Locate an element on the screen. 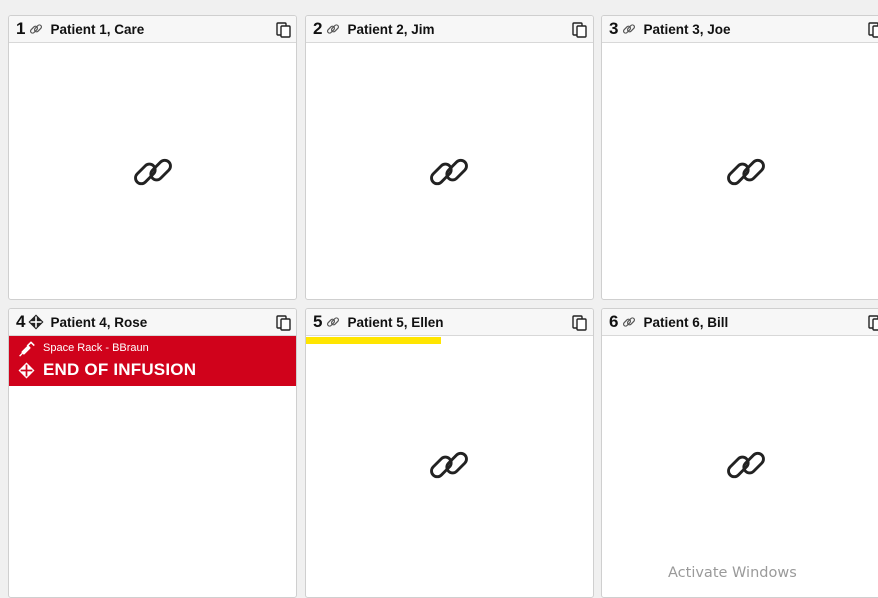  tile-header: 6 Patient 6, Bill is located at coordinates (740, 322).